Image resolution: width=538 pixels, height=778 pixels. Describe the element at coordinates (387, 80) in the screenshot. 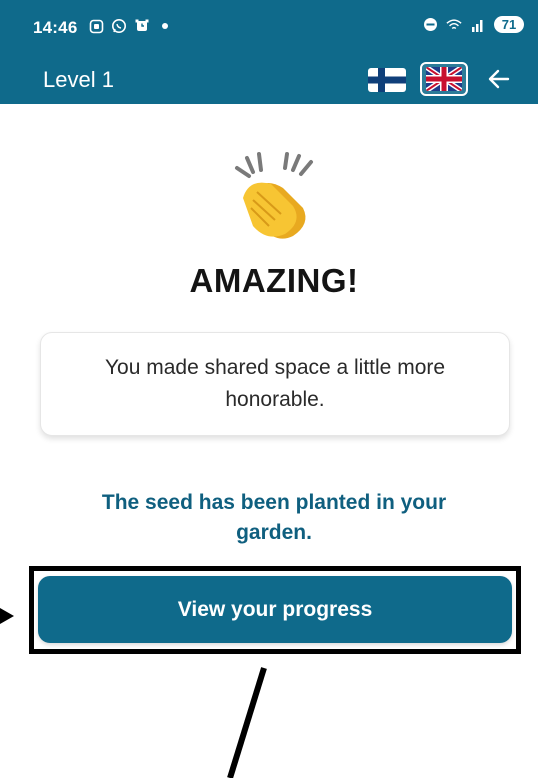

I see `finnish-flag-icon` at that location.